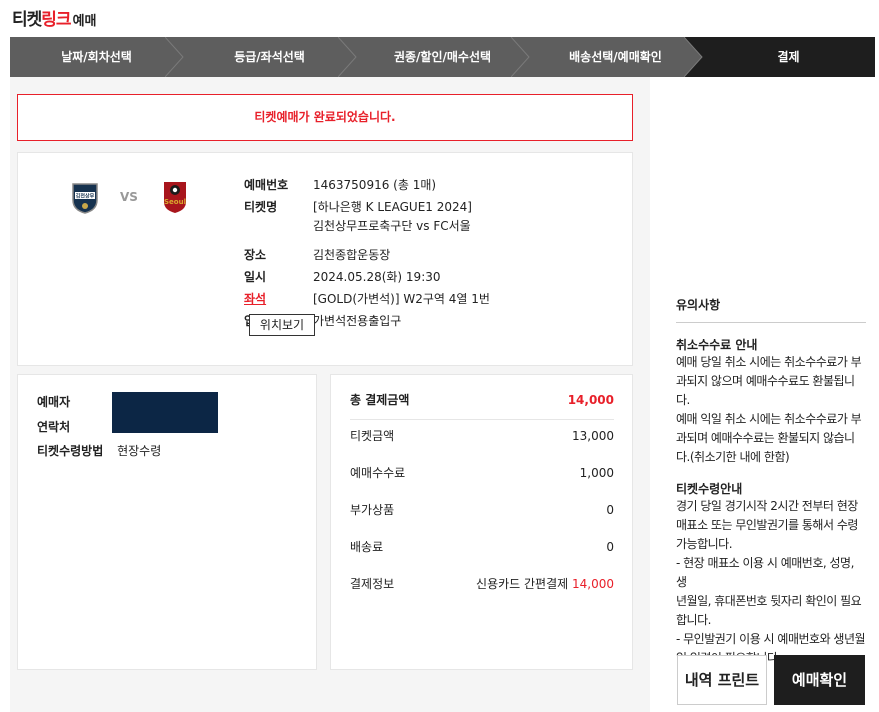 Image resolution: width=879 pixels, height=712 pixels. I want to click on booking-no-value: 1463750916 (총 1매), so click(375, 185).